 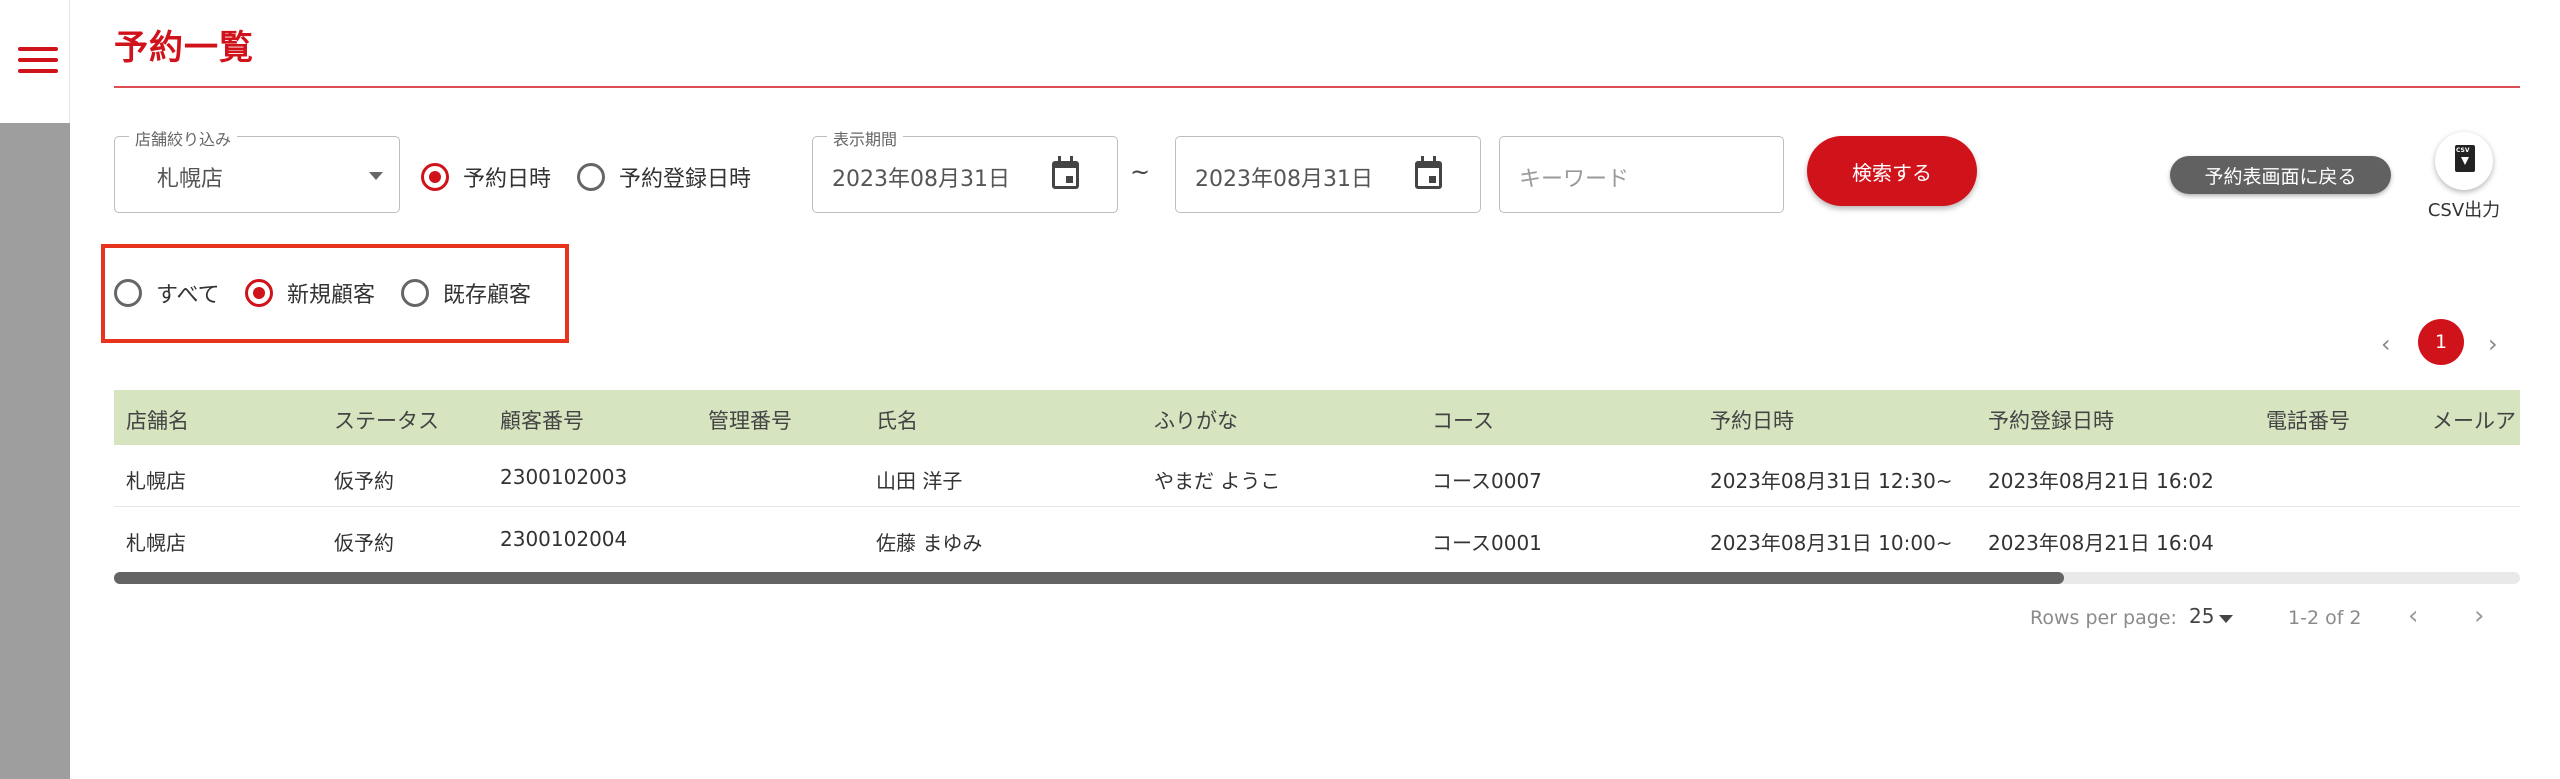 I want to click on page-range-text: 1-2 of 2, so click(x=2325, y=618).